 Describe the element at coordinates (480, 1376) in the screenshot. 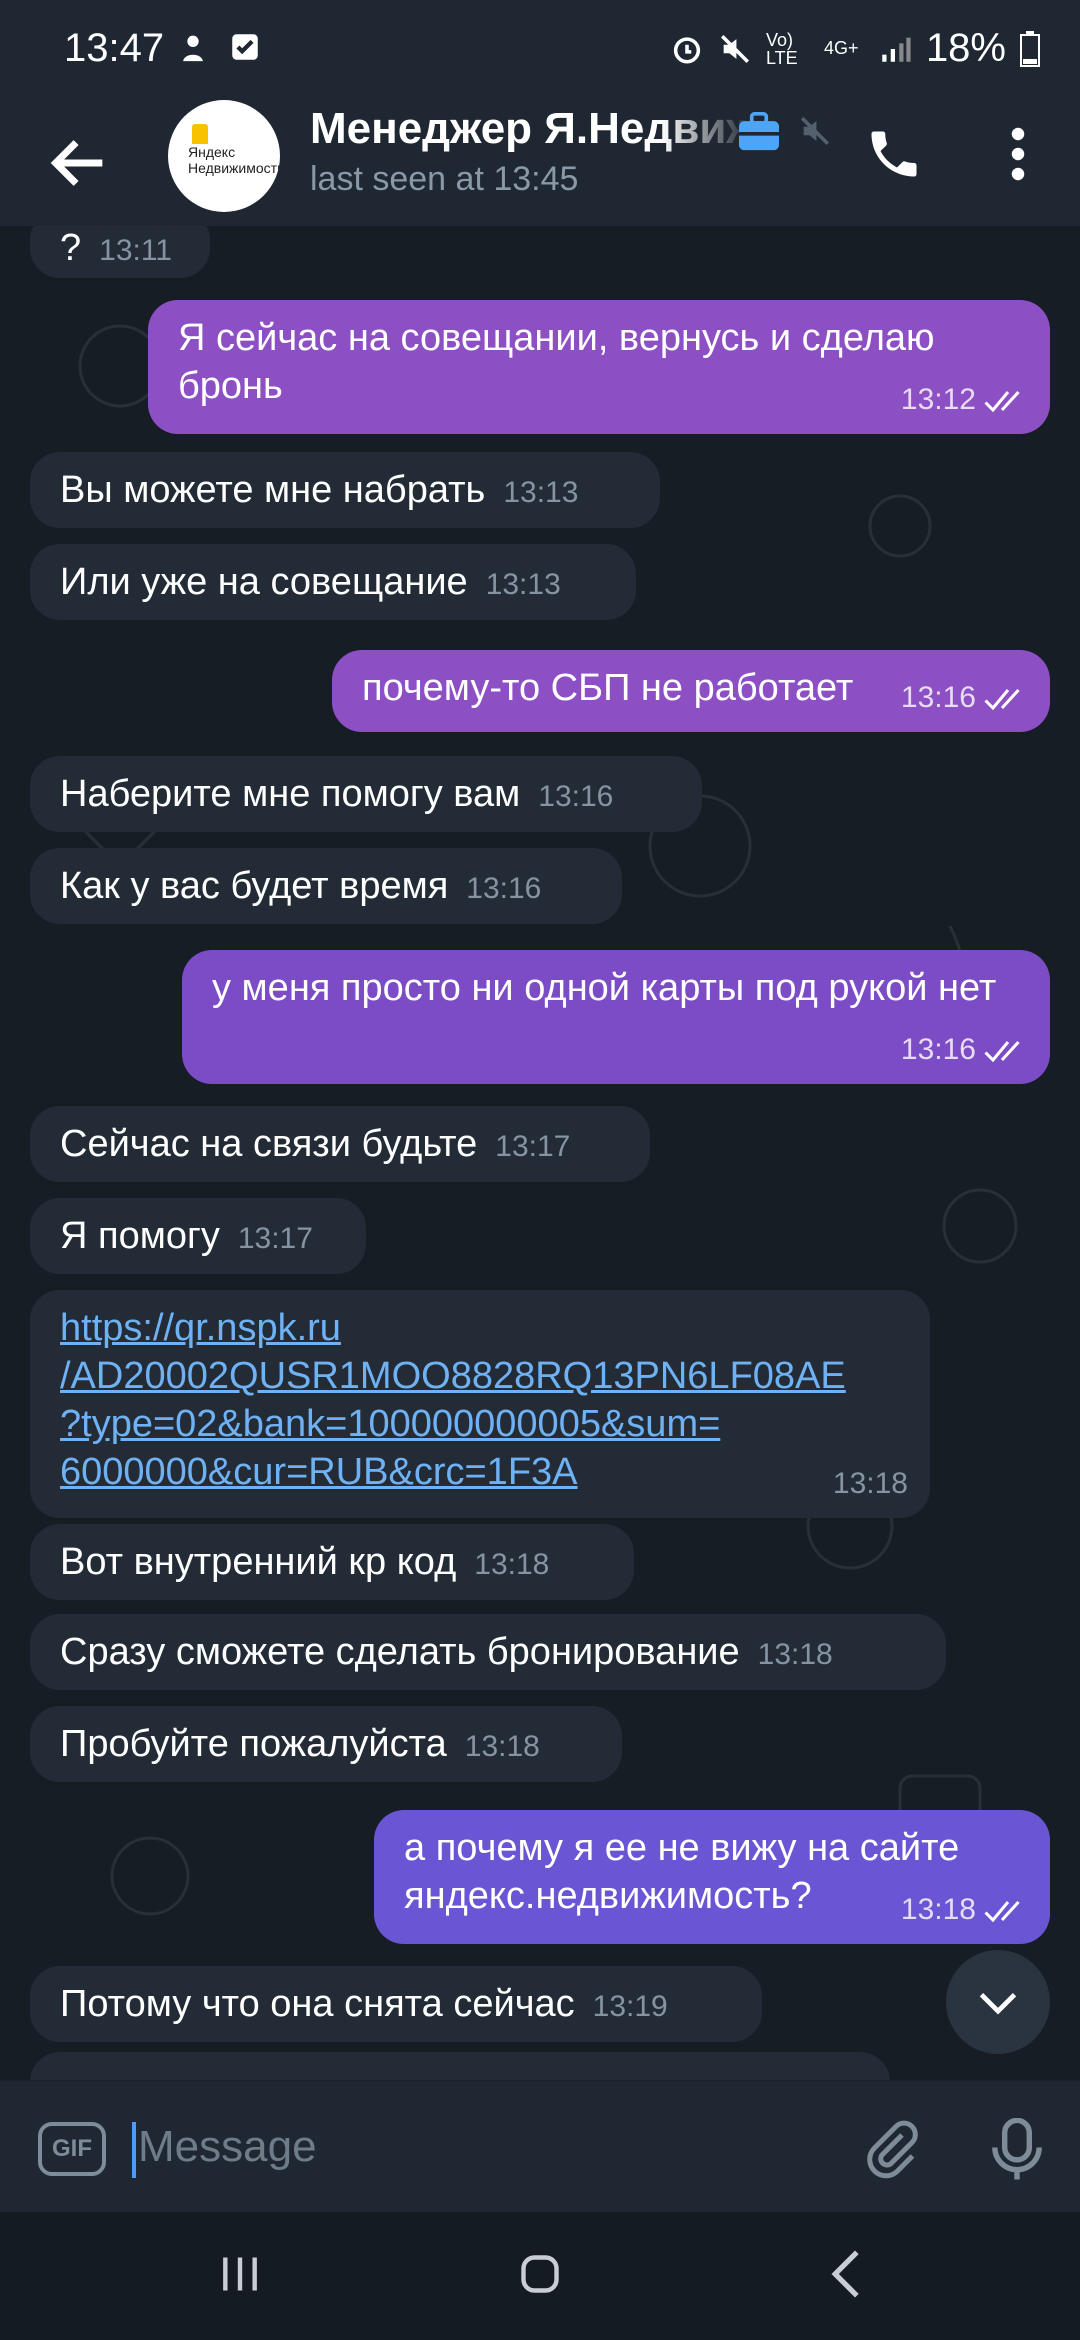

I see `qr-link-line-2: /AD20002QUSR1MOO8828RQ13PN6LF08AE` at that location.